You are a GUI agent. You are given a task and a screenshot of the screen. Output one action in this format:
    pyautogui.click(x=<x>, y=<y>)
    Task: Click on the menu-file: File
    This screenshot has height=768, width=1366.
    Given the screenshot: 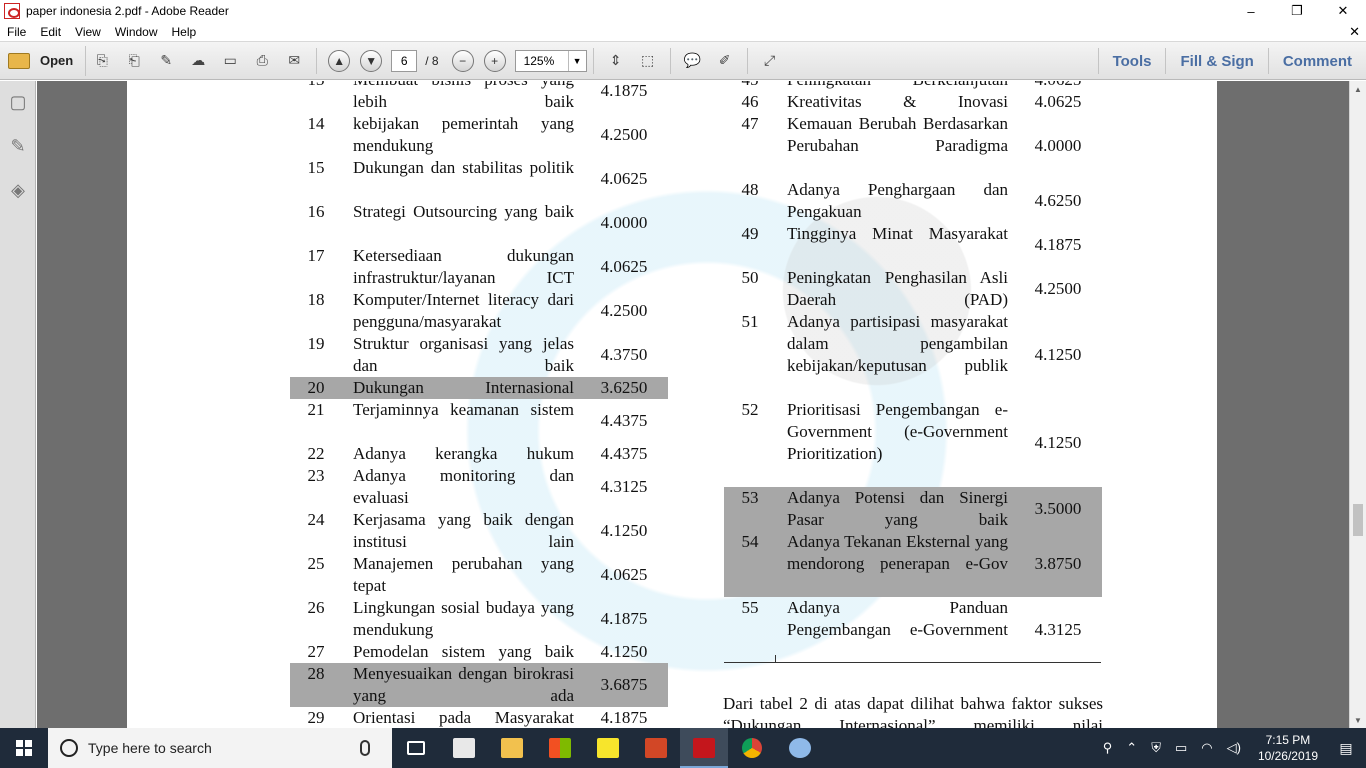 What is the action you would take?
    pyautogui.click(x=16, y=32)
    